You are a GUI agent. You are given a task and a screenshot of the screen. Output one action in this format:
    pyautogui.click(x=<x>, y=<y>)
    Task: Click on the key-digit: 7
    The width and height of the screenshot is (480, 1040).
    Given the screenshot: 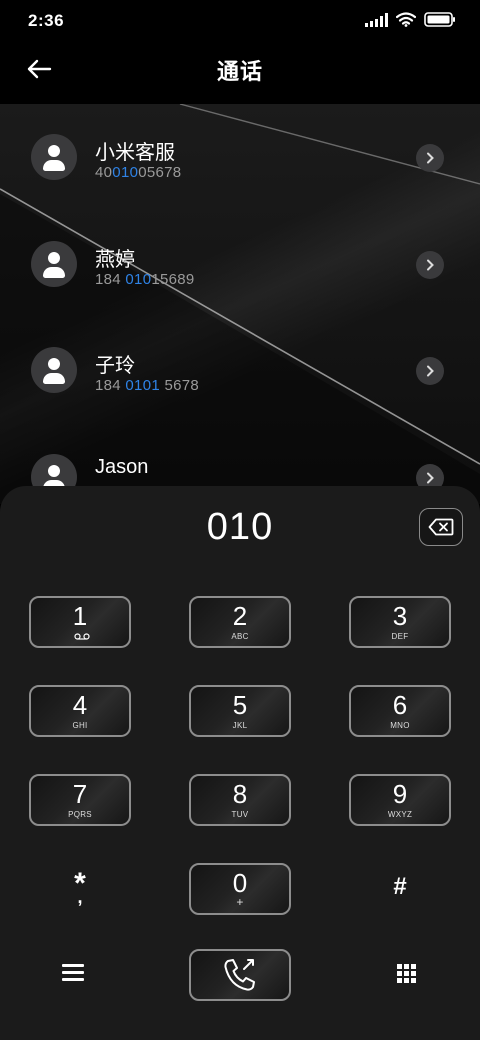 What is the action you would take?
    pyautogui.click(x=80, y=794)
    